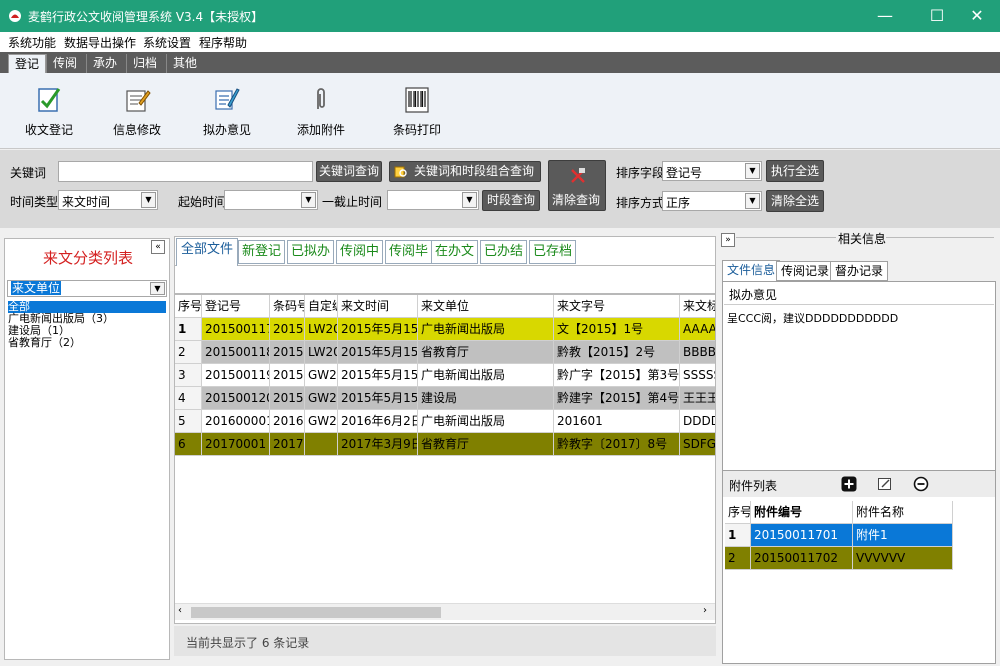  I want to click on category-filter-select: 来文单位 ▼, so click(87, 288).